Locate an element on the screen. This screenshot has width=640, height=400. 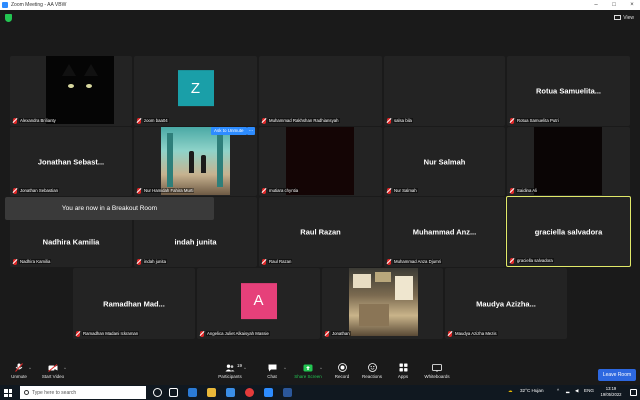
participant-name-tag: salsa bila is located at coordinates (400, 120).